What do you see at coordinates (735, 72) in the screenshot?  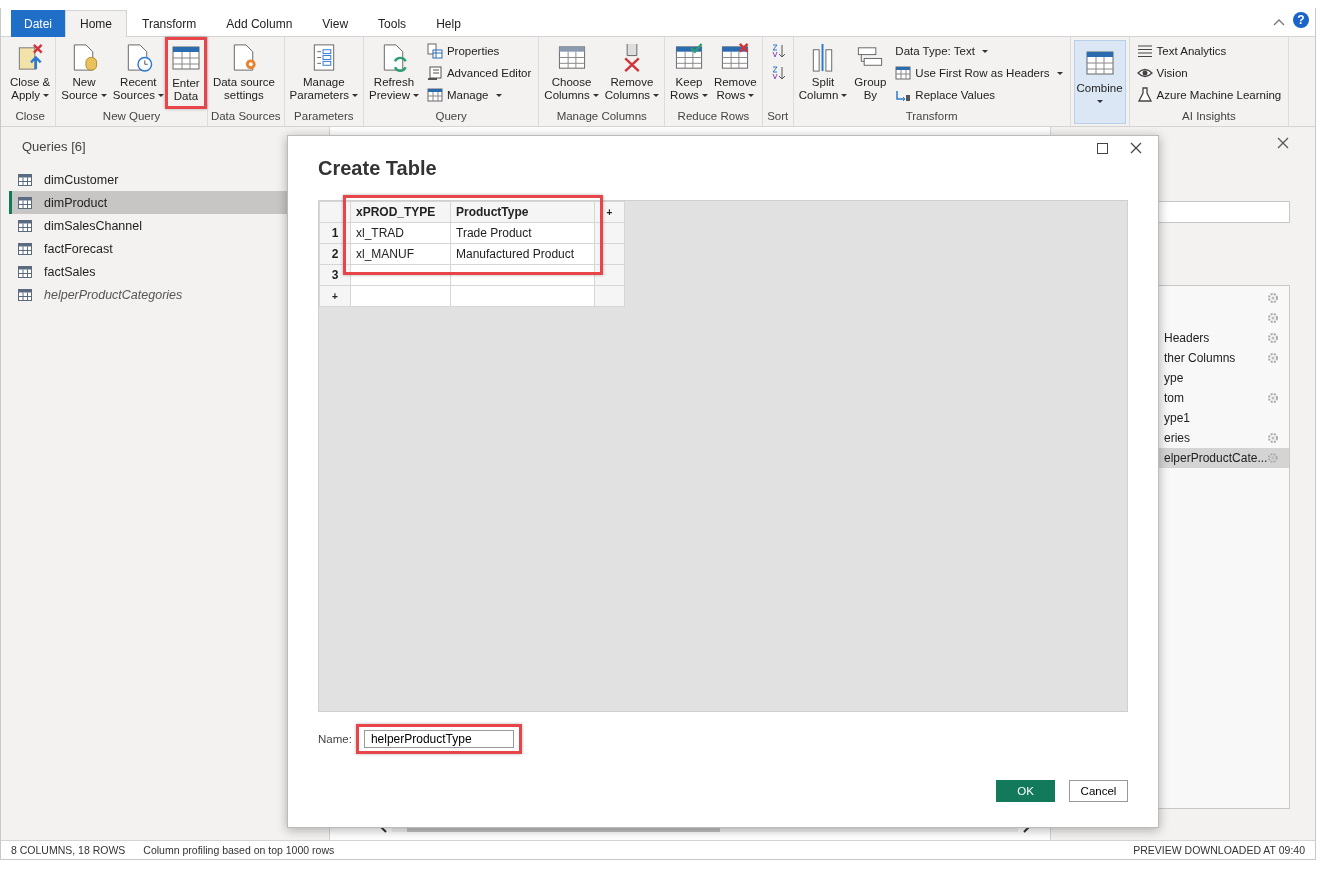 I see `ribbon-button: Remove Rows` at bounding box center [735, 72].